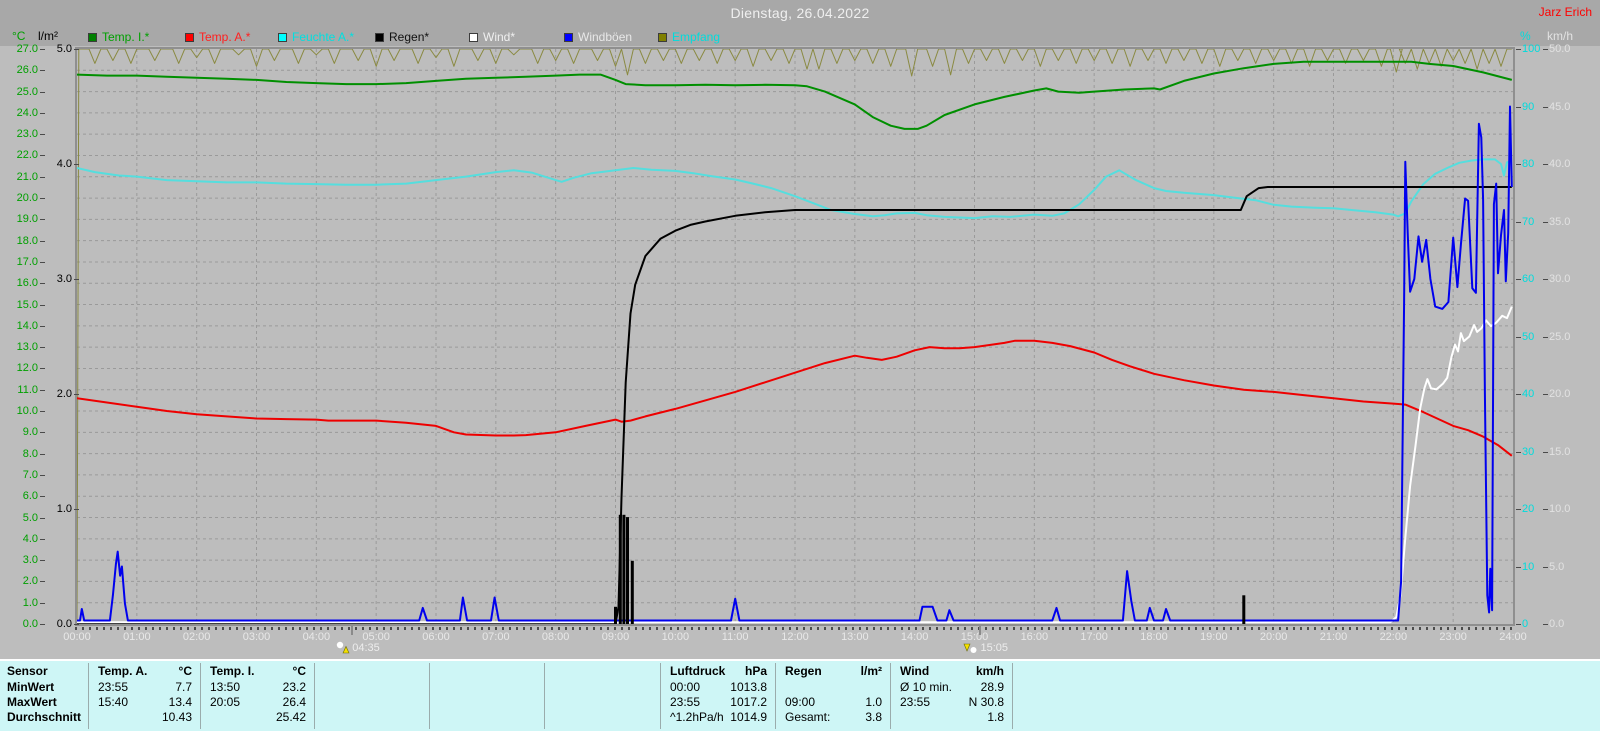  Describe the element at coordinates (30, 432) in the screenshot. I see `c-axis-label: 9.0` at that location.